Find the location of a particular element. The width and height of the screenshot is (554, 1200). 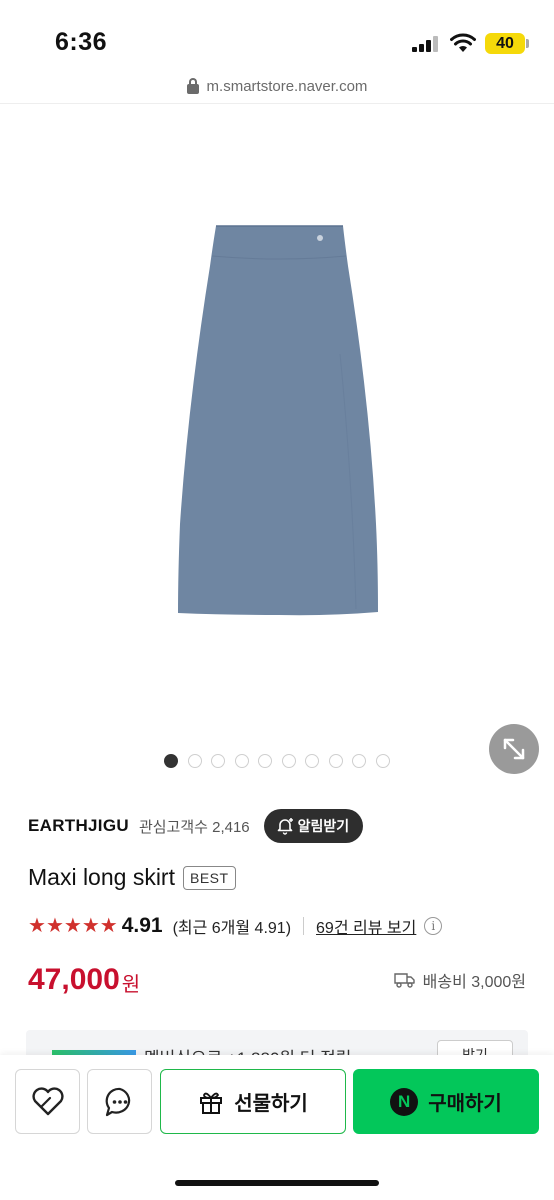

info-icon: i is located at coordinates (433, 926).